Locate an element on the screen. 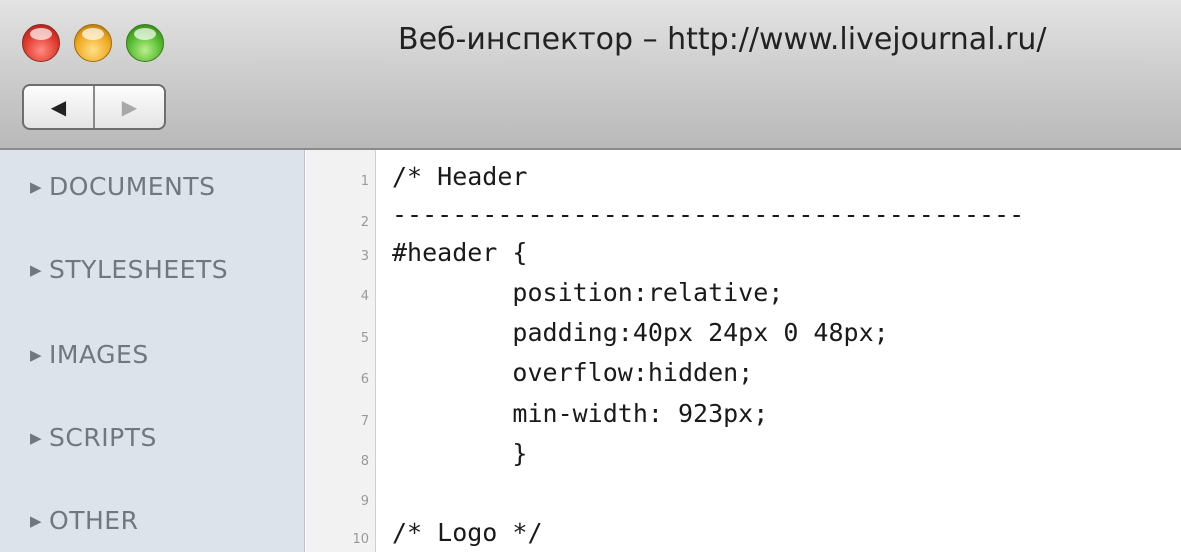 The width and height of the screenshot is (1181, 552). line-number: 10 is located at coordinates (360, 539).